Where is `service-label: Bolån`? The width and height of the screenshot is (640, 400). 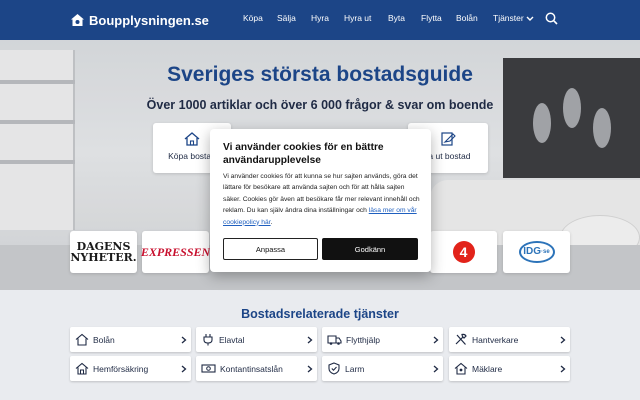 service-label: Bolån is located at coordinates (104, 339).